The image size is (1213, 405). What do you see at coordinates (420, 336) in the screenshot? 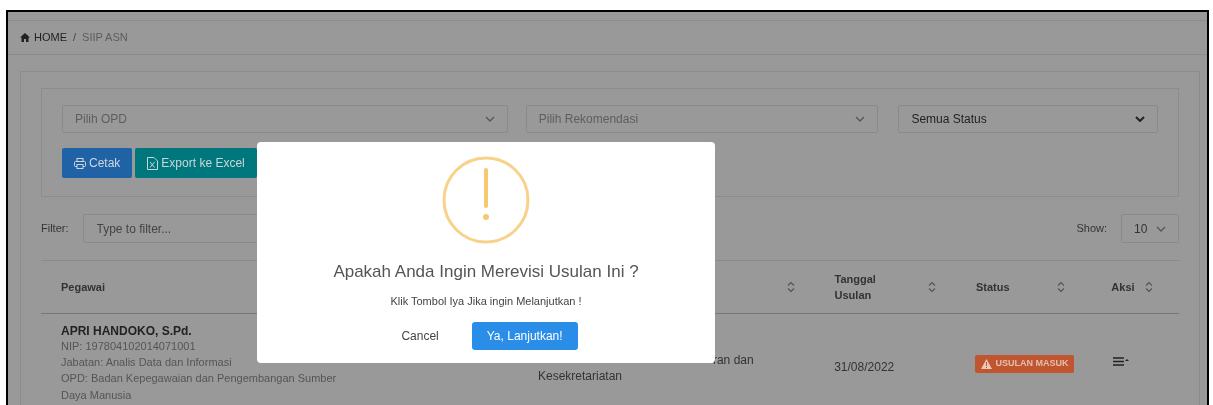
I see `cancel-button: Cancel` at bounding box center [420, 336].